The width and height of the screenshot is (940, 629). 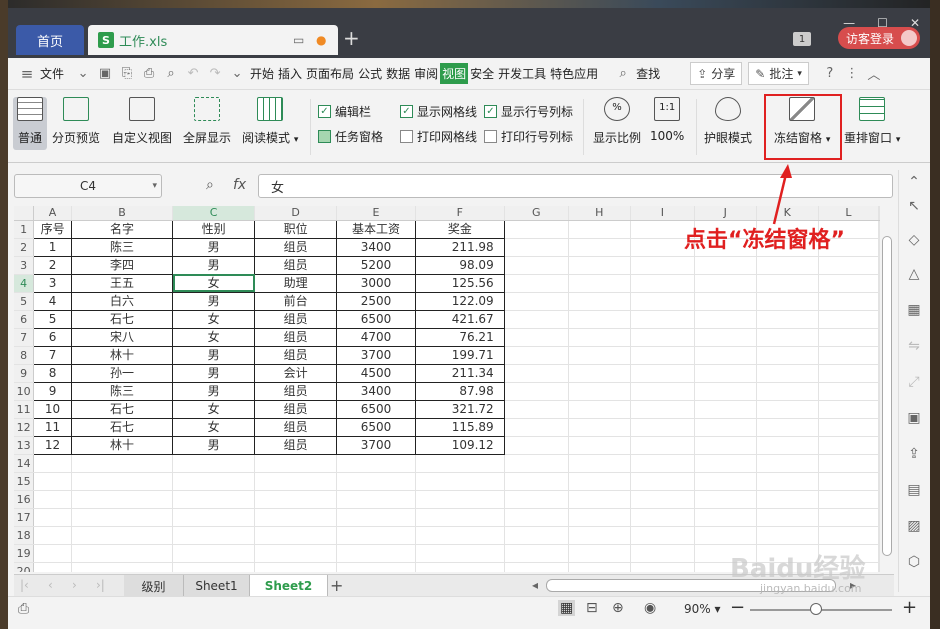 What do you see at coordinates (154, 586) in the screenshot?
I see `sheet-tab-level: 级别` at bounding box center [154, 586].